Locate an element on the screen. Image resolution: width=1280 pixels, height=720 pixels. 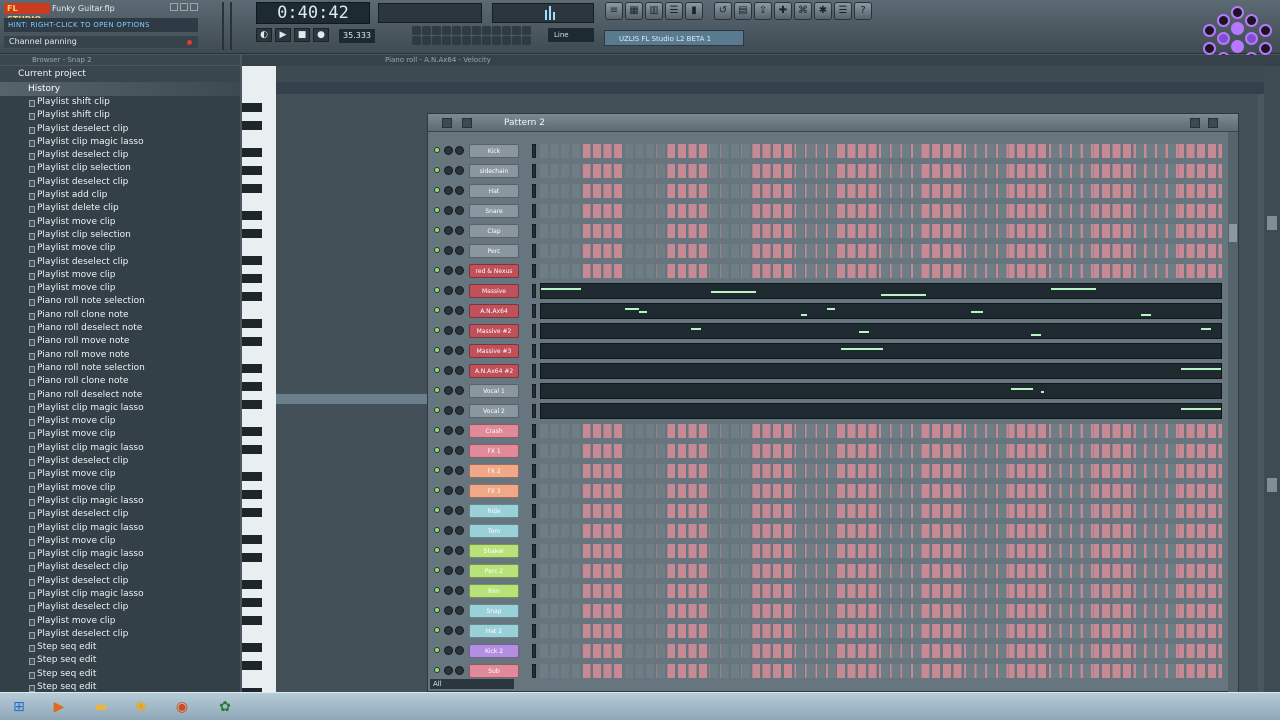
channel-name-button: Perc is located at coordinates (494, 251).